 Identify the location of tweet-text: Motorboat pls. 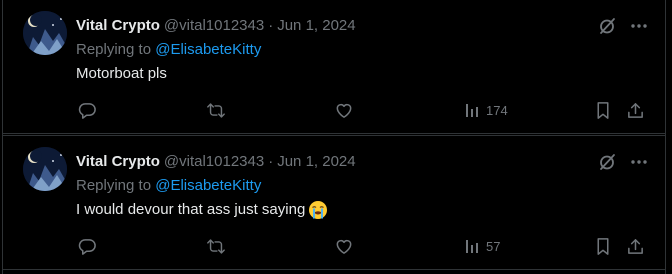
(121, 74).